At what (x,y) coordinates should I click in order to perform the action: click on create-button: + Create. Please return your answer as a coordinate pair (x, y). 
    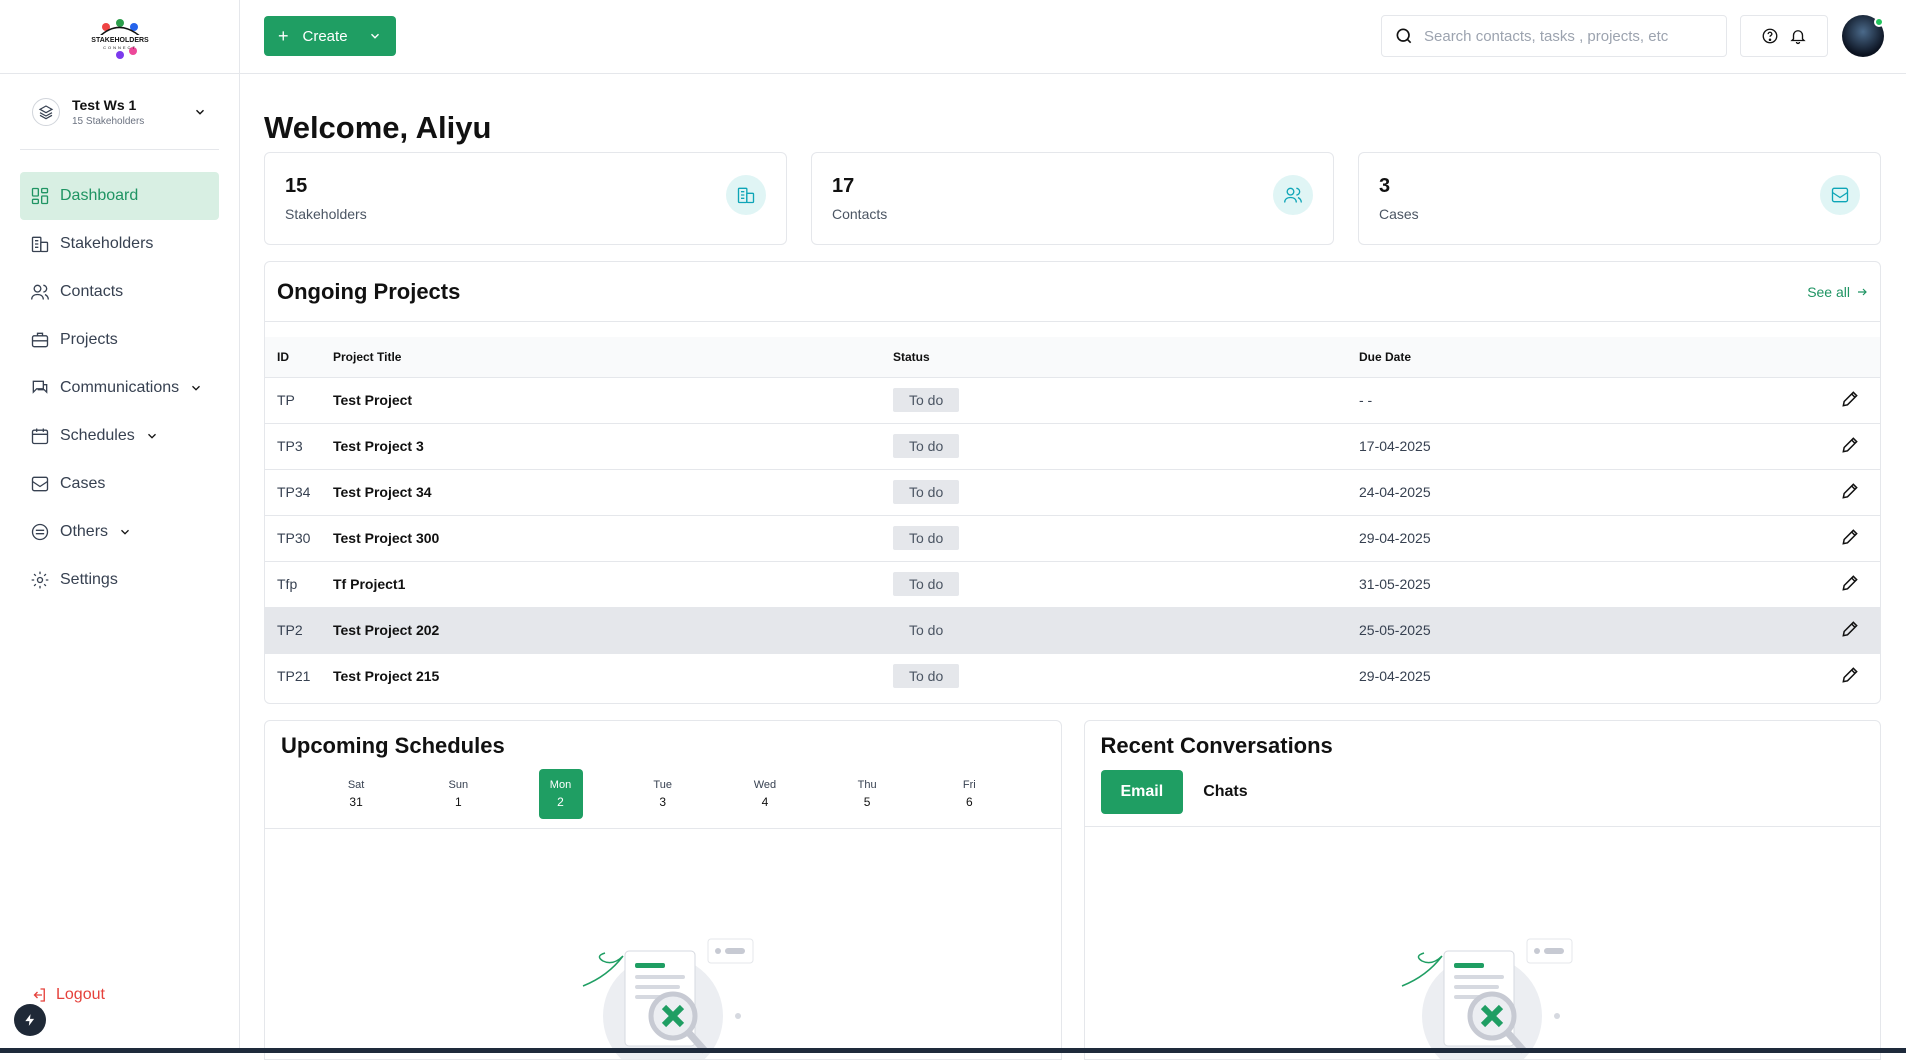
    Looking at the image, I should click on (330, 36).